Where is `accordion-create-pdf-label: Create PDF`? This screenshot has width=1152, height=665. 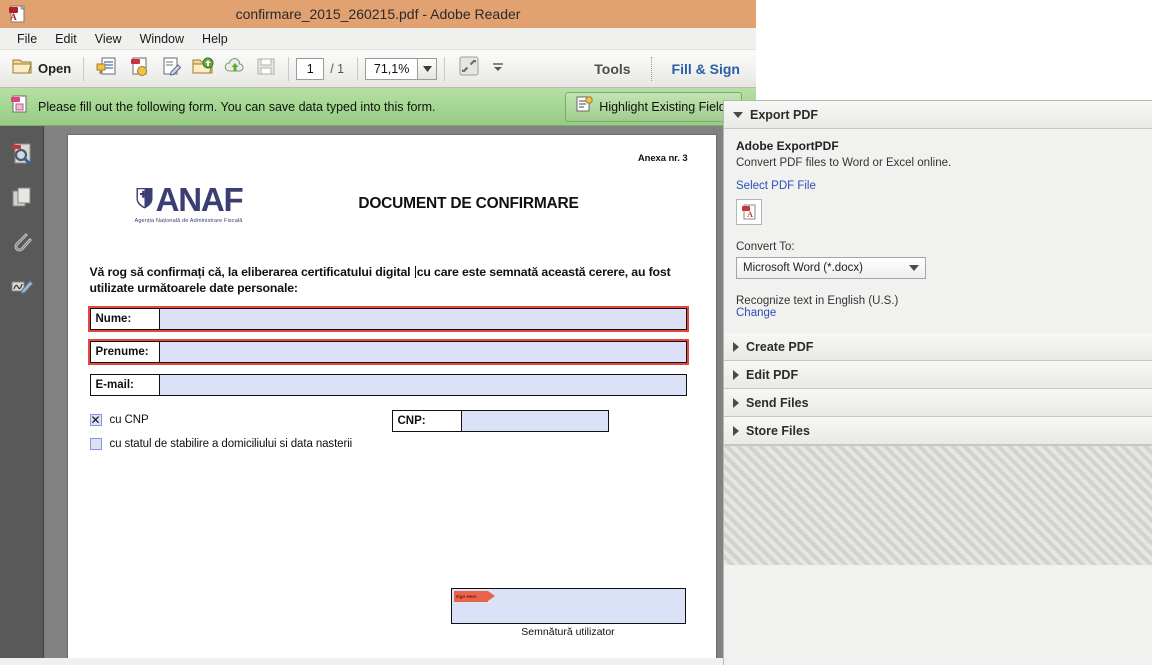 accordion-create-pdf-label: Create PDF is located at coordinates (780, 346).